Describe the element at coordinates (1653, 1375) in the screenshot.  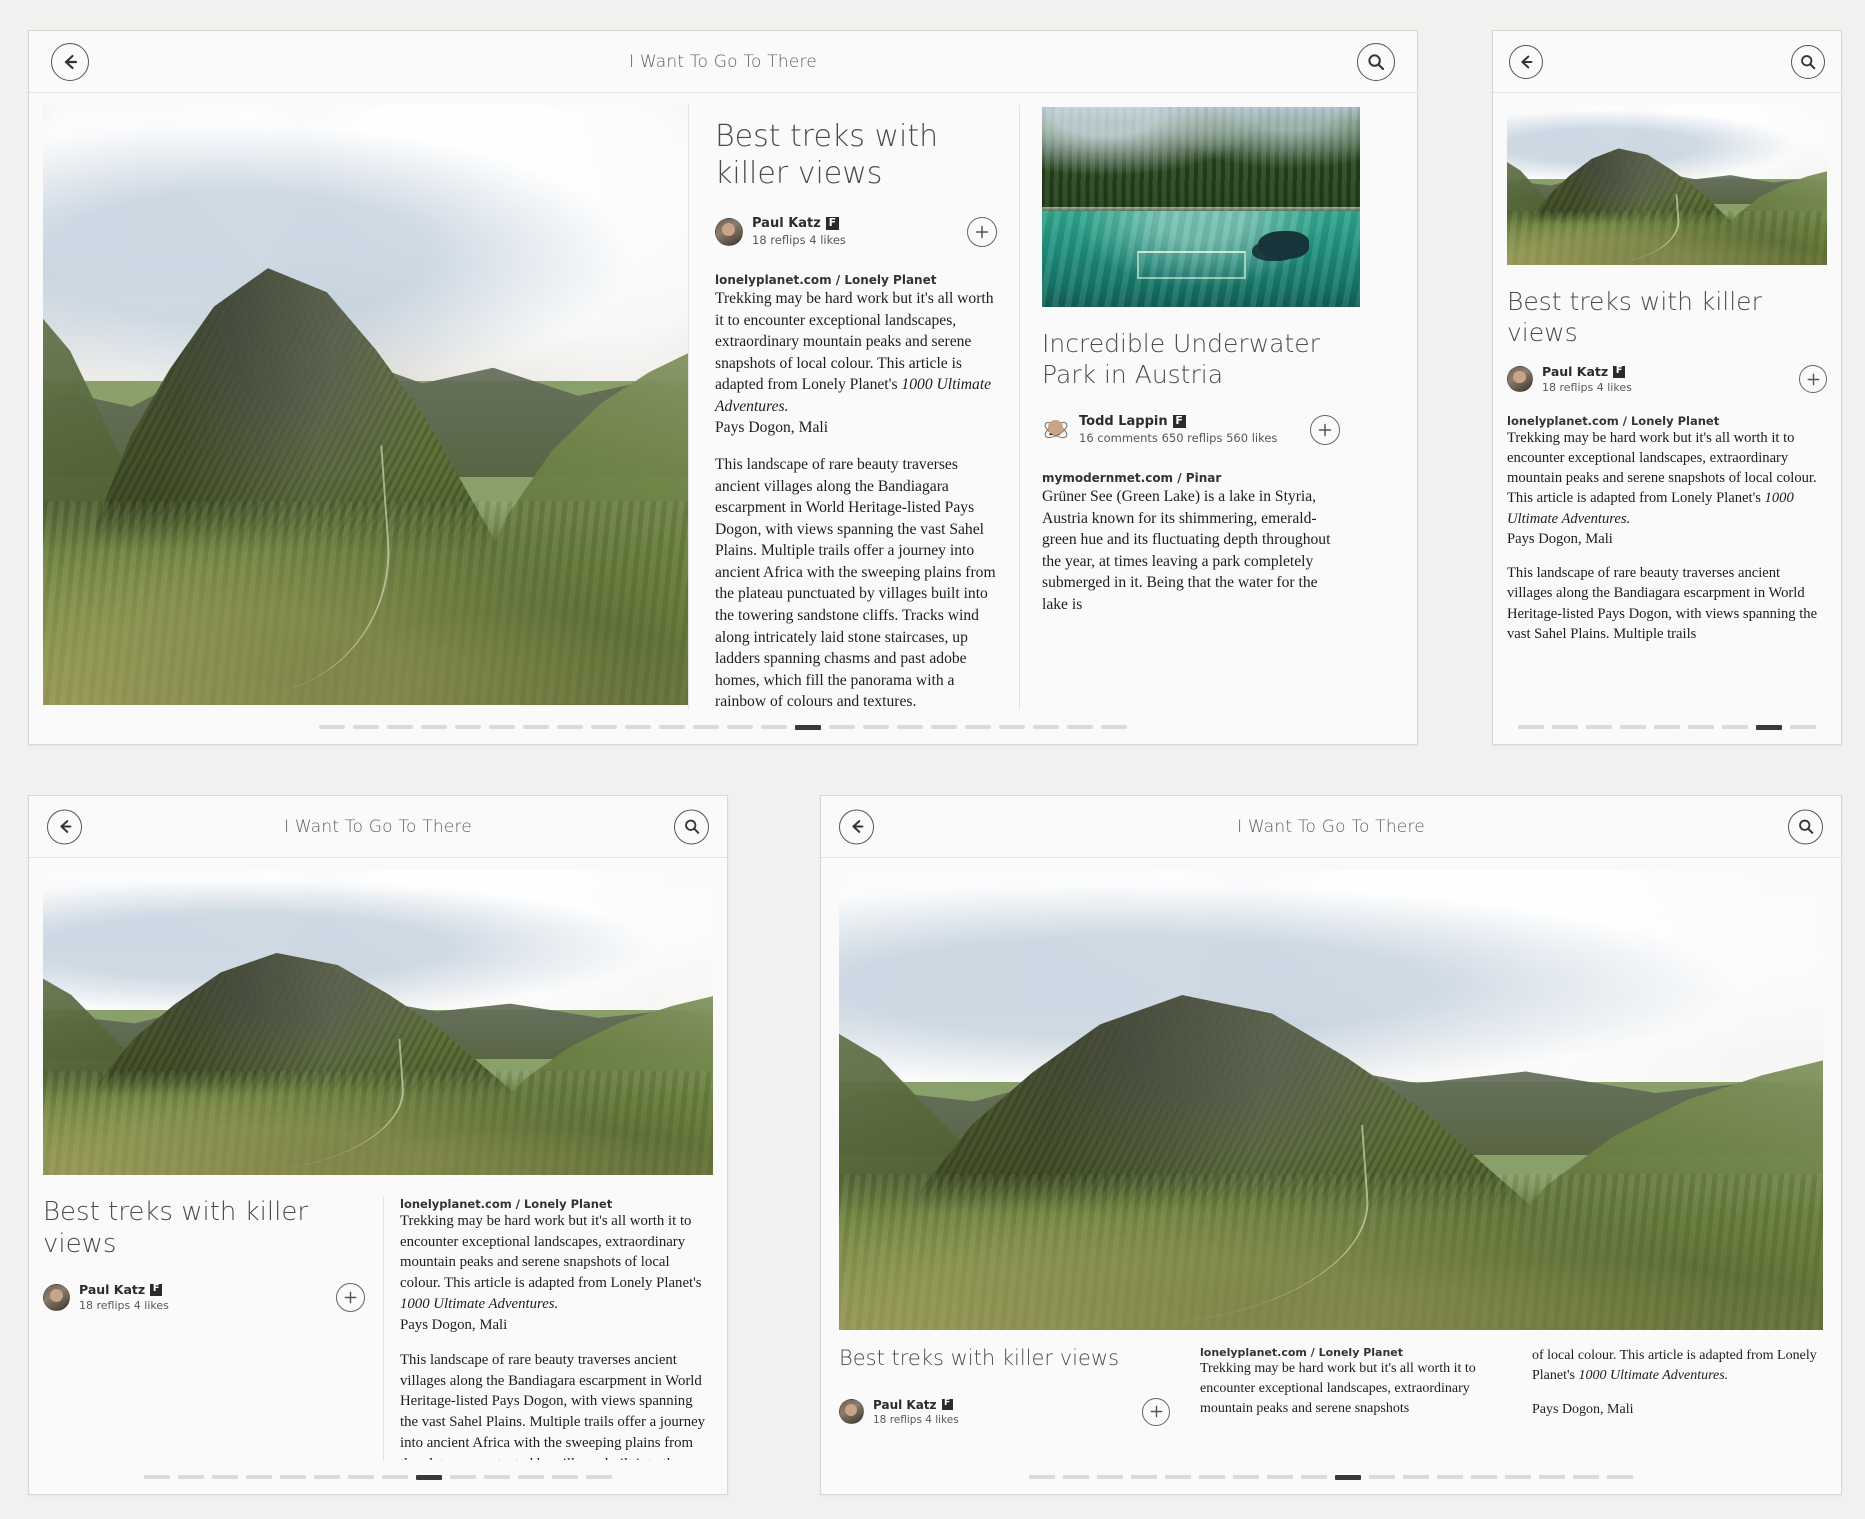
I see `body-para1-emphasis: 1000 Ultimate Adventures.` at that location.